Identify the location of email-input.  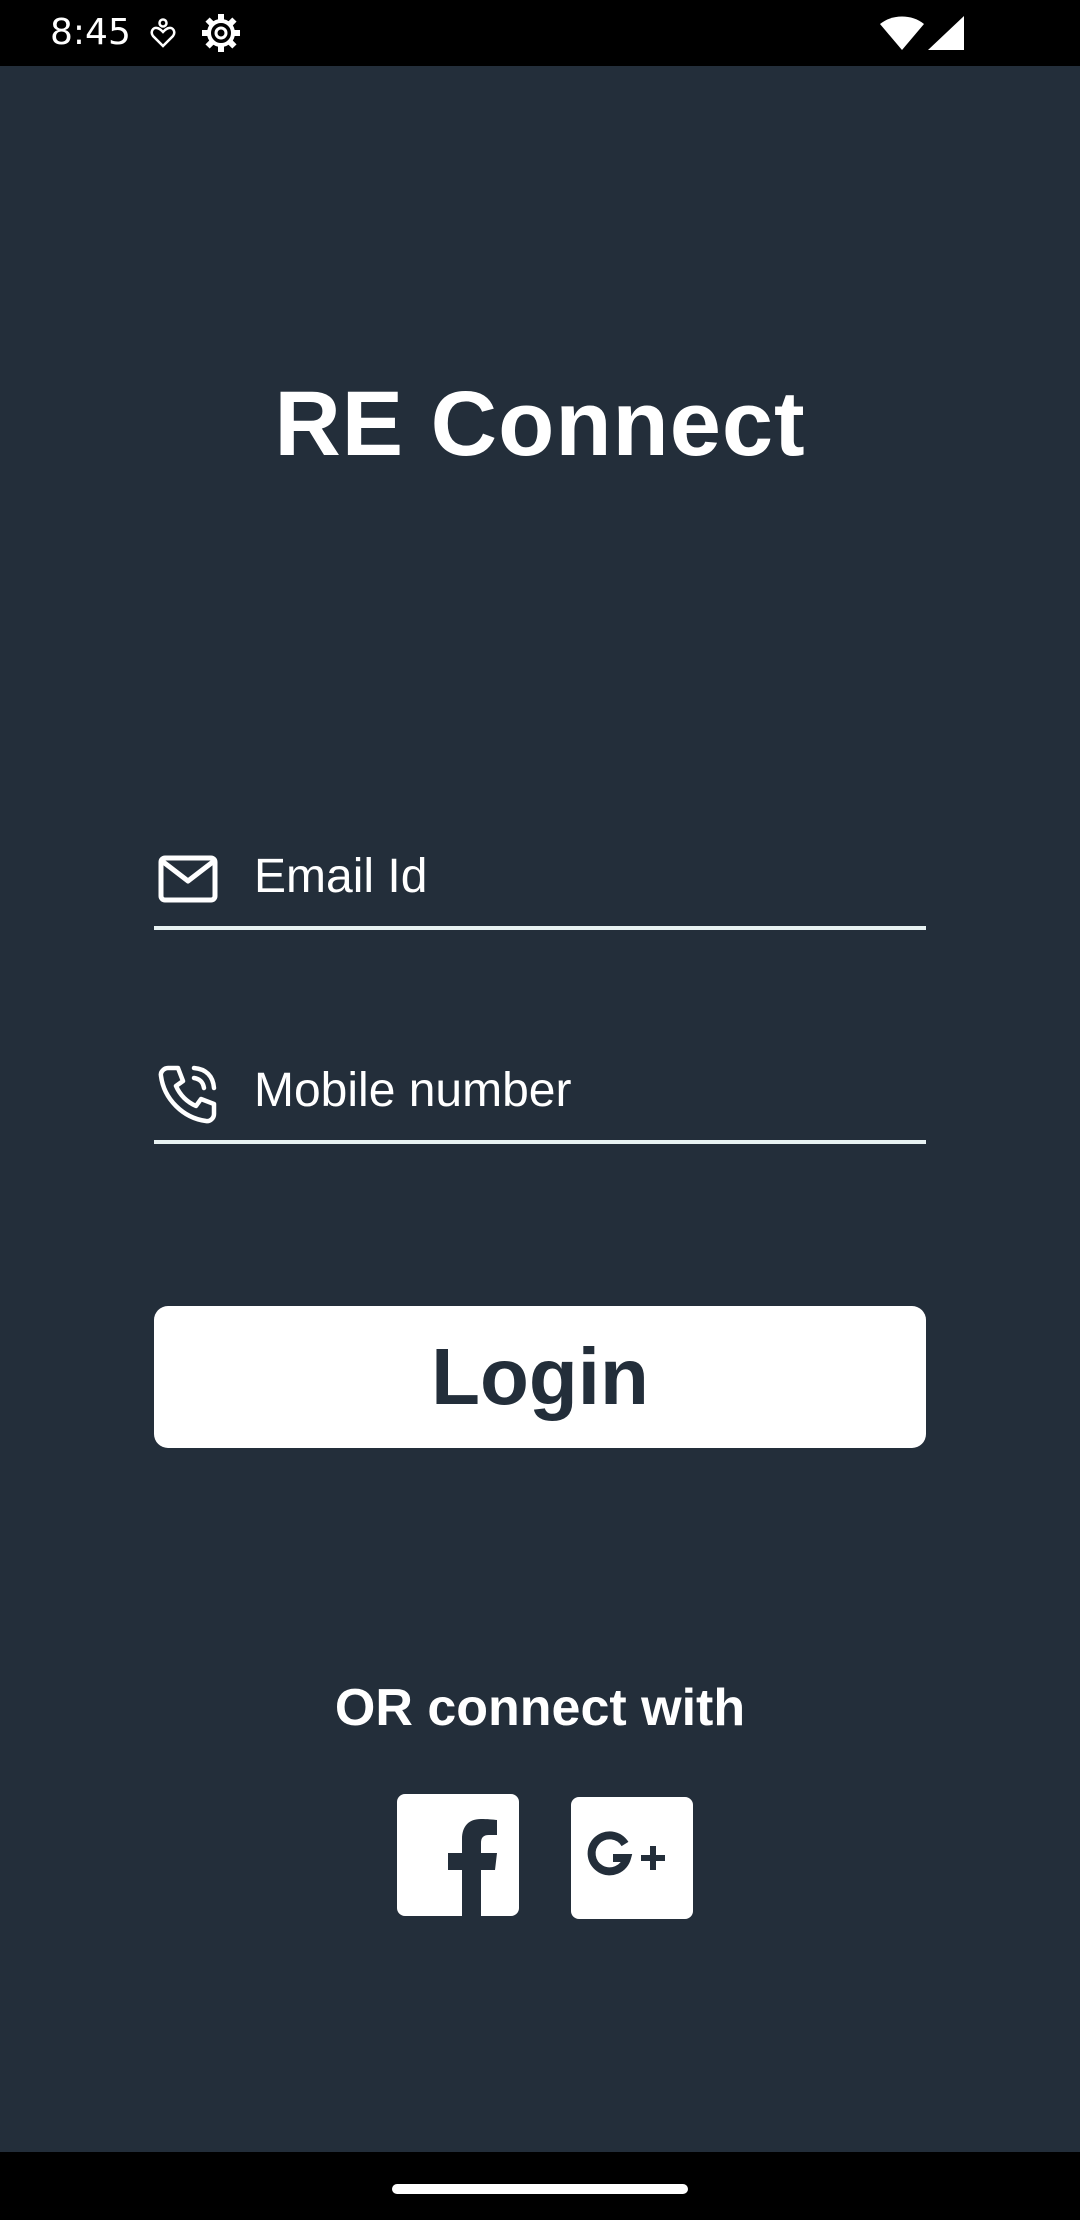
(584, 876).